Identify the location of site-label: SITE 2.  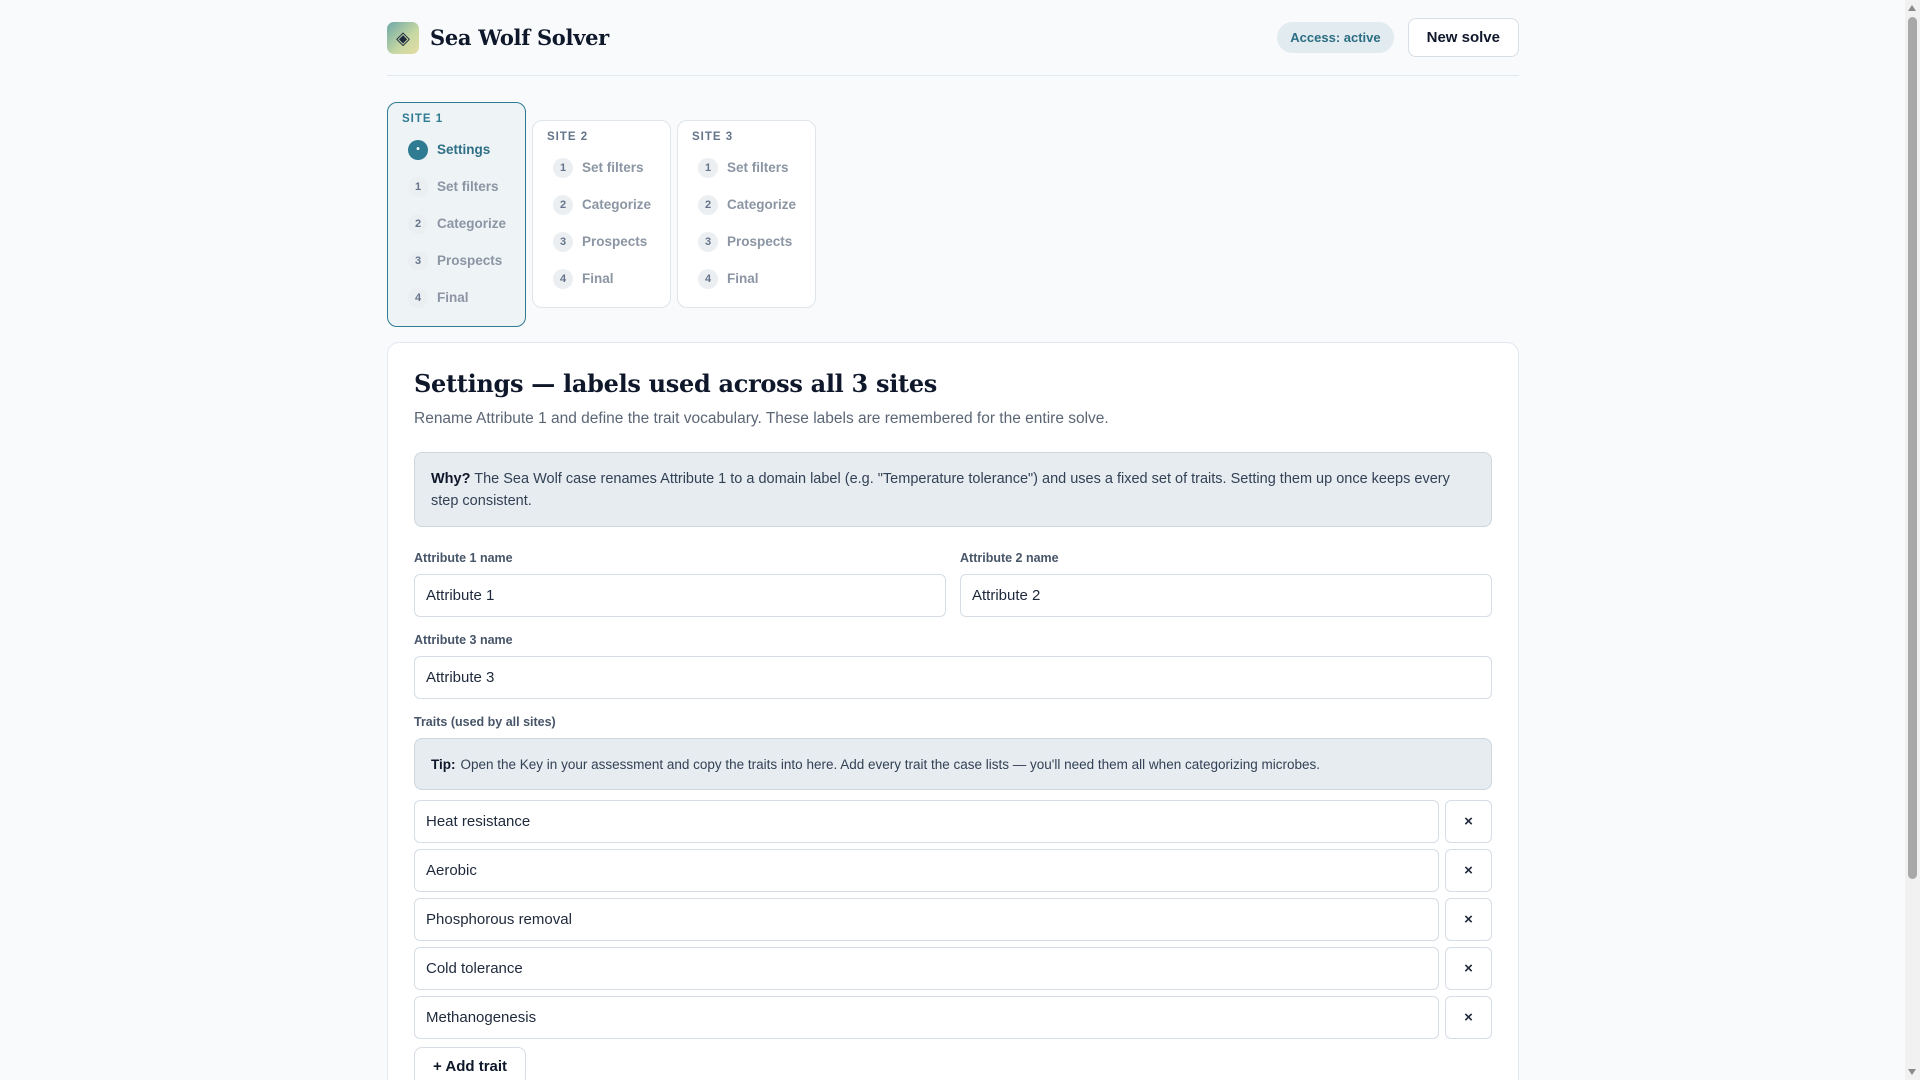
(568, 137).